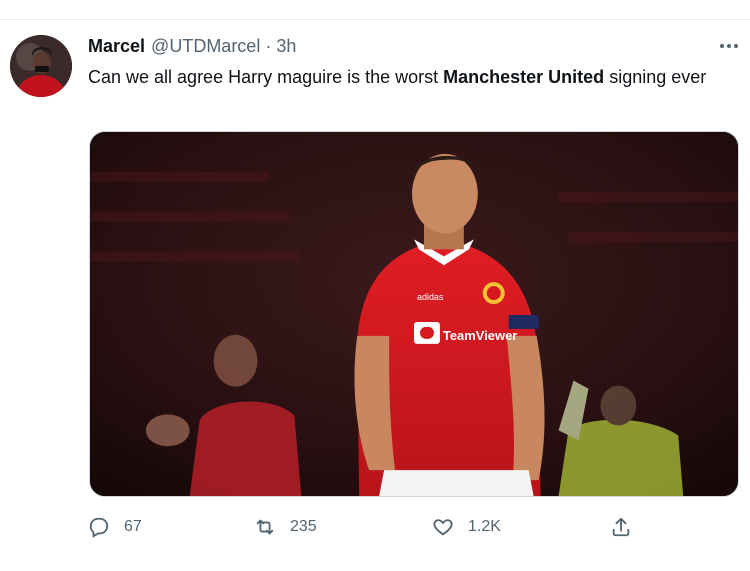  What do you see at coordinates (729, 46) in the screenshot?
I see `more-horizontal-icon` at bounding box center [729, 46].